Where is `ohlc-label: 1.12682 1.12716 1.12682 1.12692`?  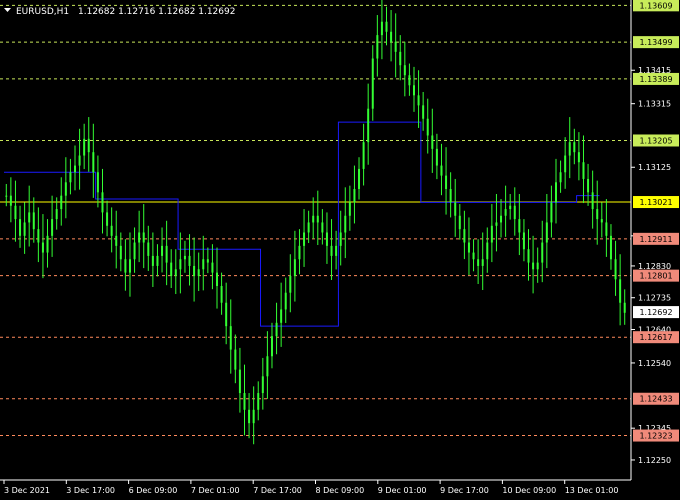 ohlc-label: 1.12682 1.12716 1.12682 1.12692 is located at coordinates (156, 12).